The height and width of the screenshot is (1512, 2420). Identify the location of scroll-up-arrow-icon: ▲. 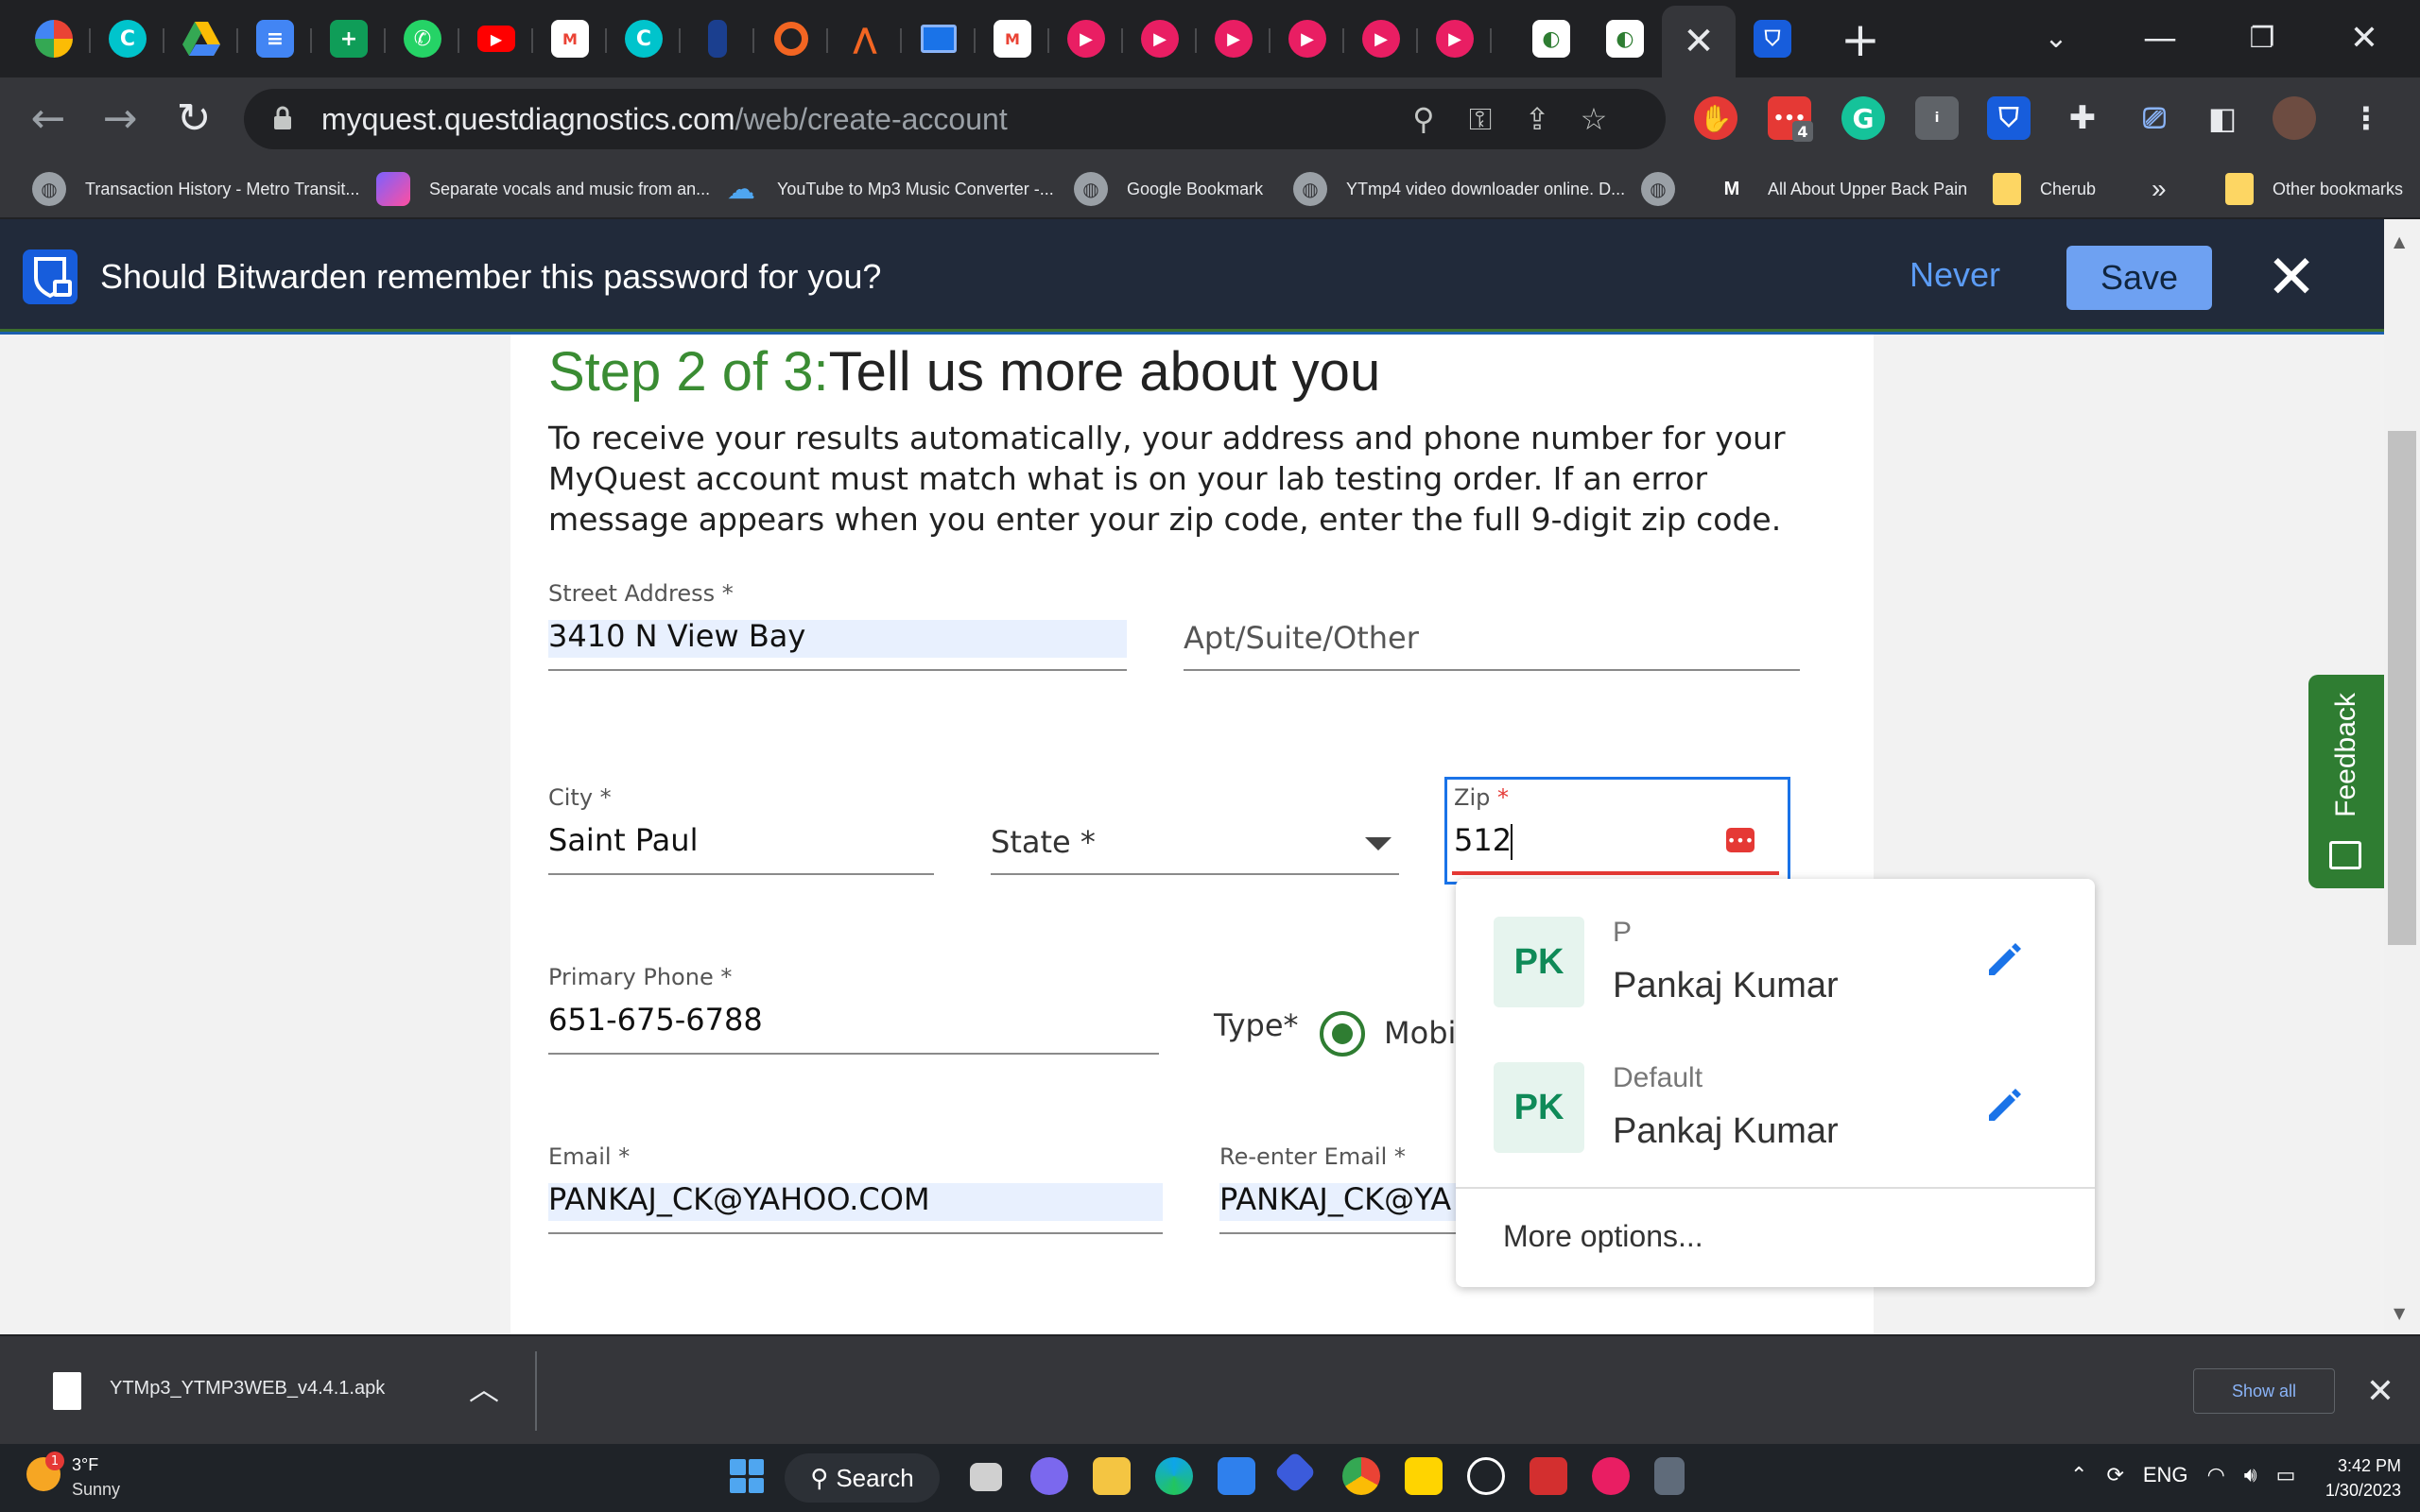
(2399, 241).